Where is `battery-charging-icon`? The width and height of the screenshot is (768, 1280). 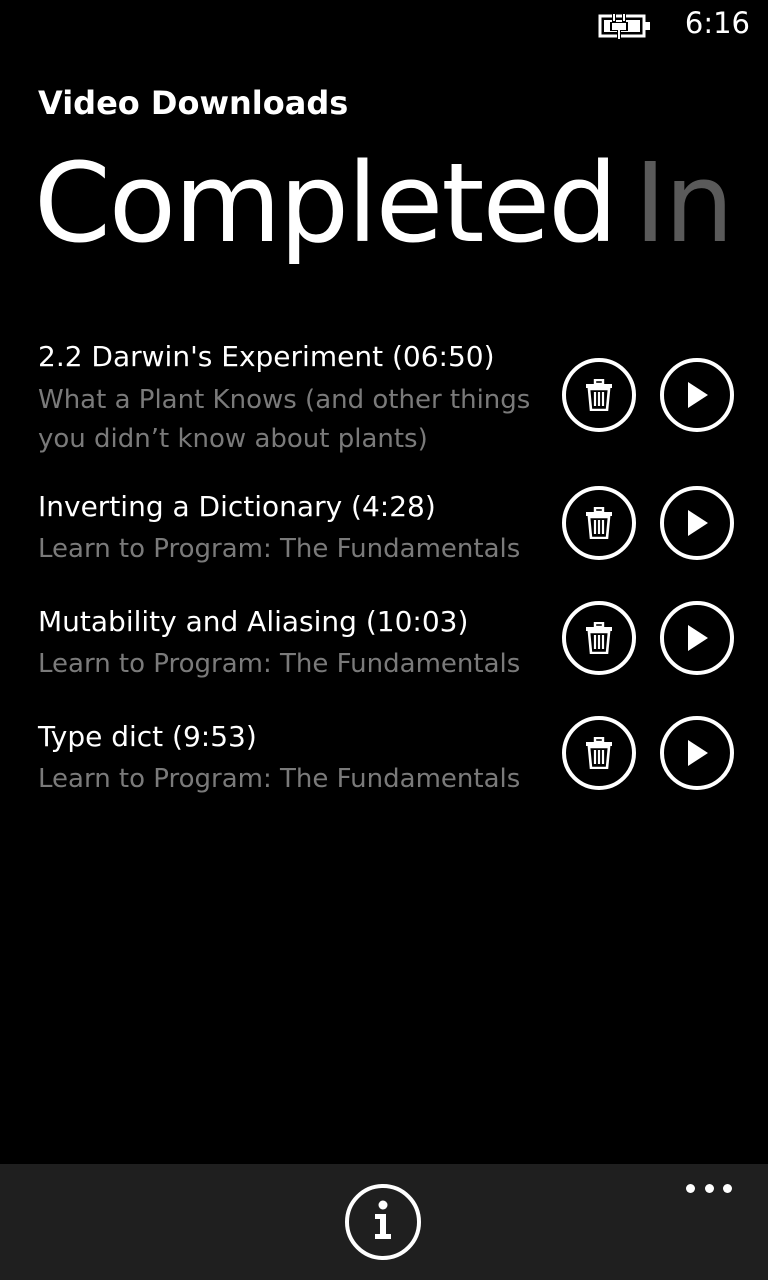
battery-charging-icon is located at coordinates (625, 26).